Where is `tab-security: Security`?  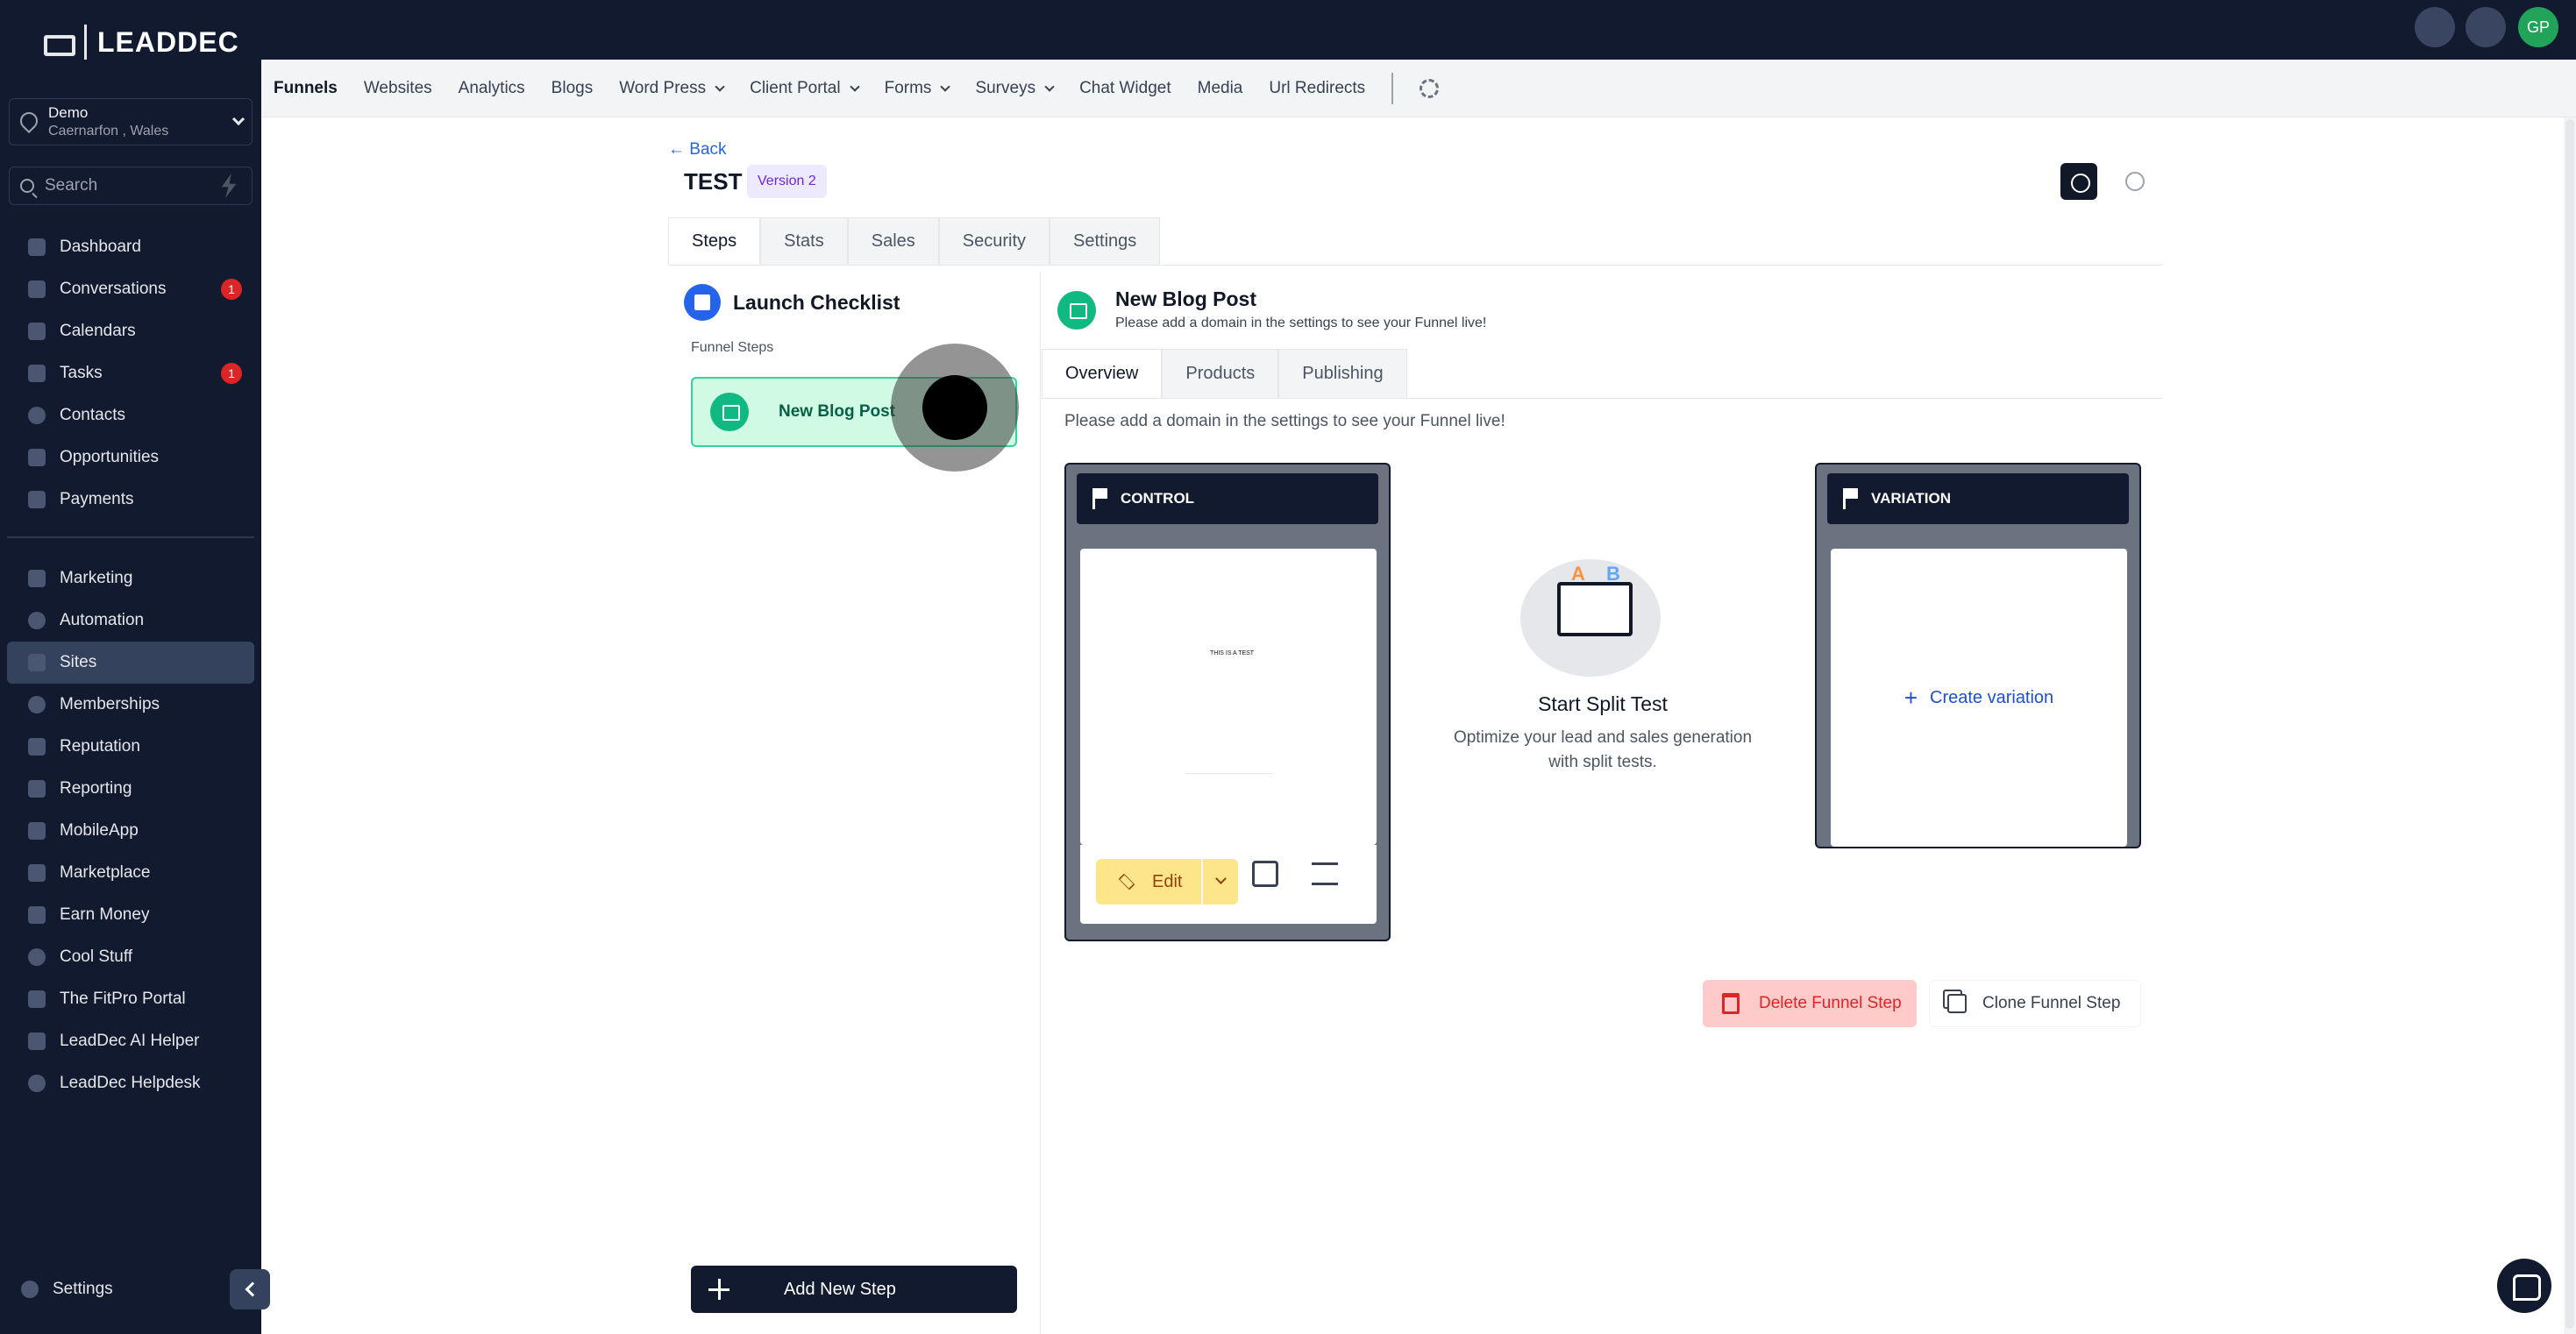
tab-security: Security is located at coordinates (994, 241).